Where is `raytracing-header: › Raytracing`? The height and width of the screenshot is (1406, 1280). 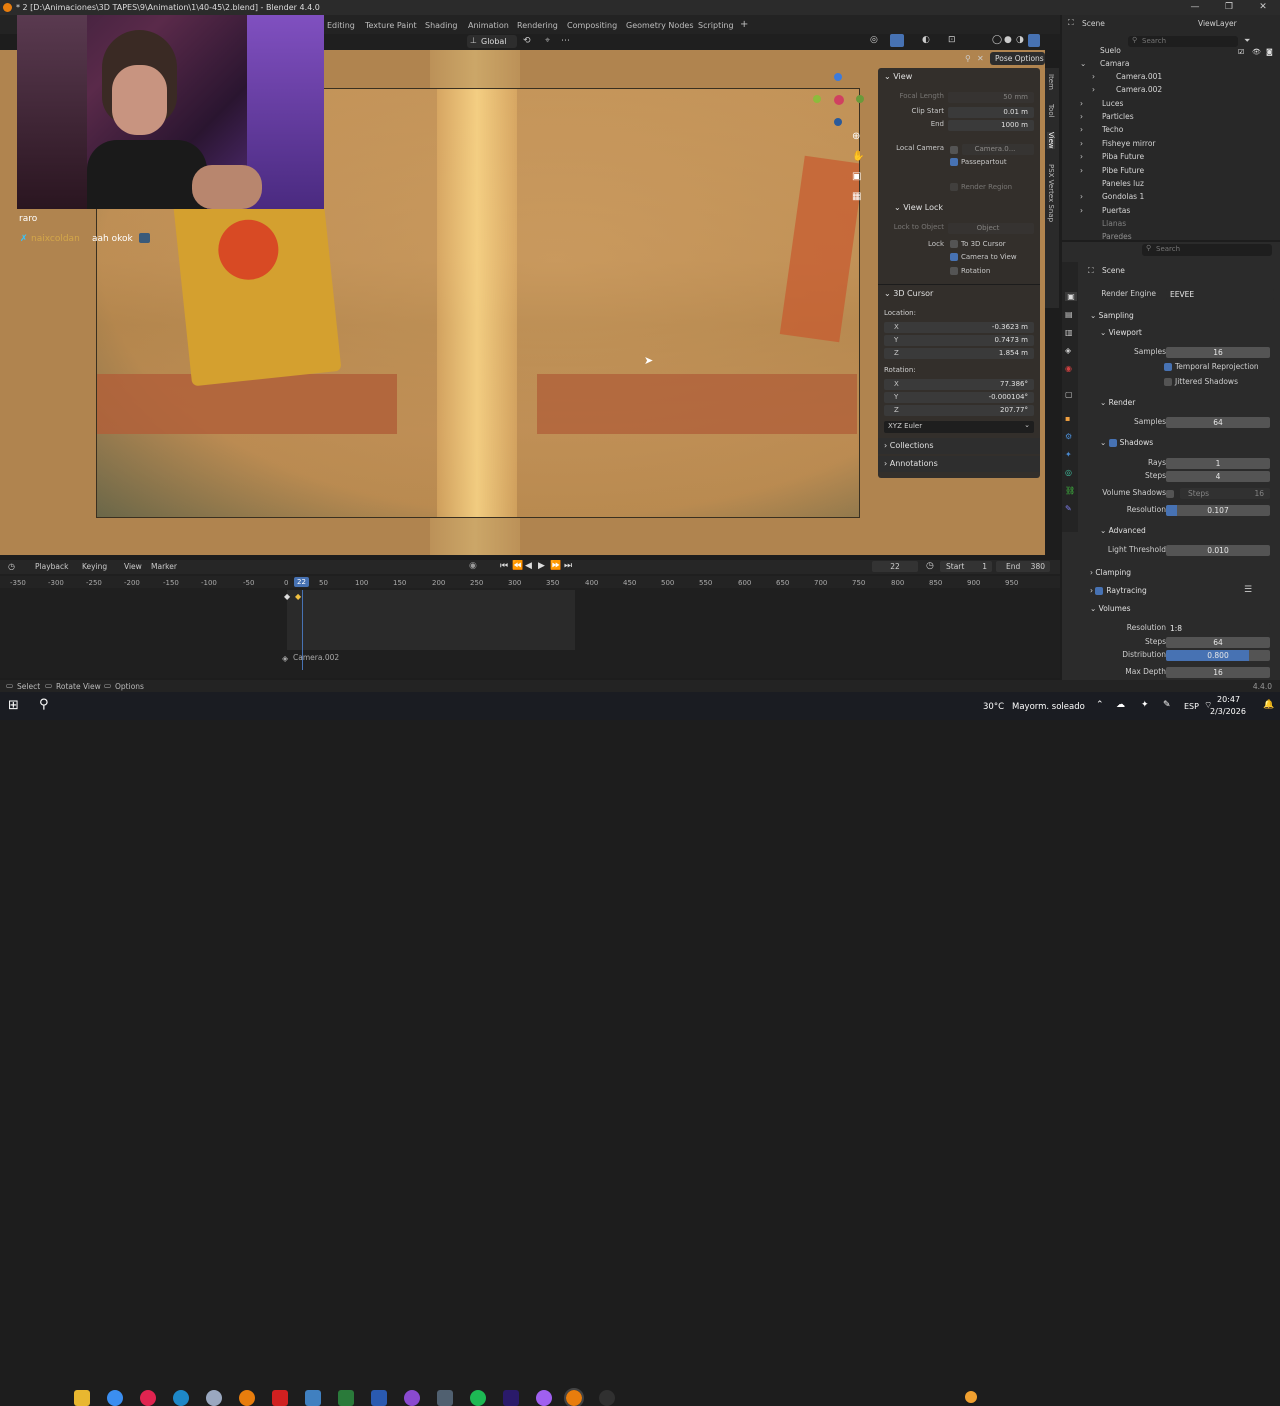
raytracing-header: › Raytracing is located at coordinates (1118, 590).